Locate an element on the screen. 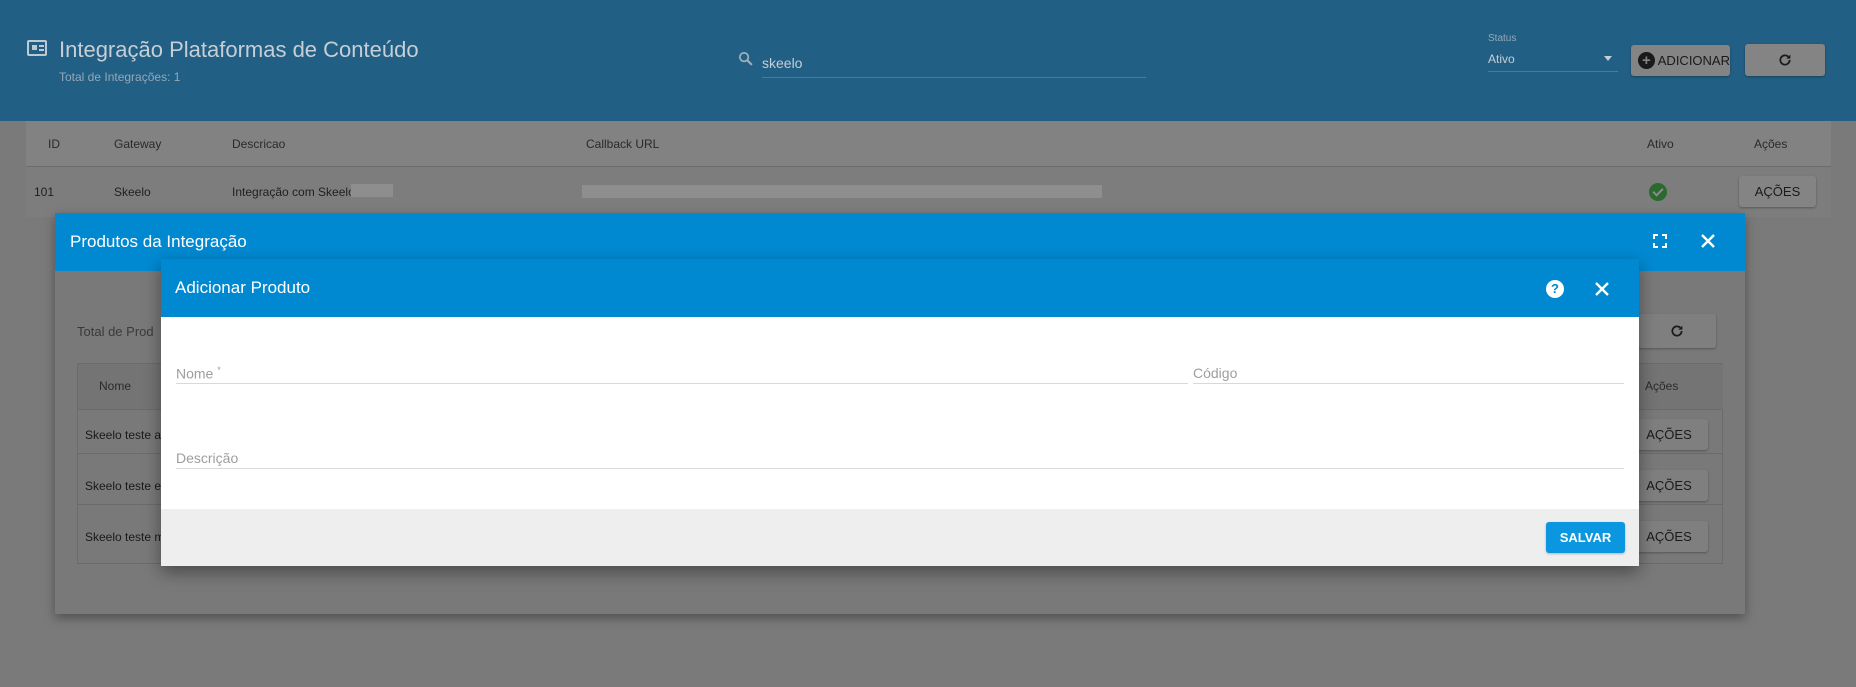 This screenshot has height=687, width=1856. add-product-dialog-header is located at coordinates (900, 288).